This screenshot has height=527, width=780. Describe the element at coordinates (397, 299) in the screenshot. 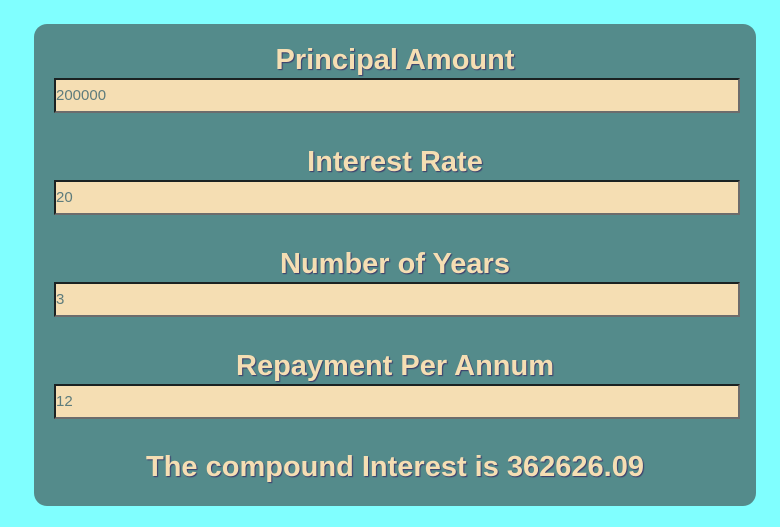

I see `number-of-years-input` at that location.